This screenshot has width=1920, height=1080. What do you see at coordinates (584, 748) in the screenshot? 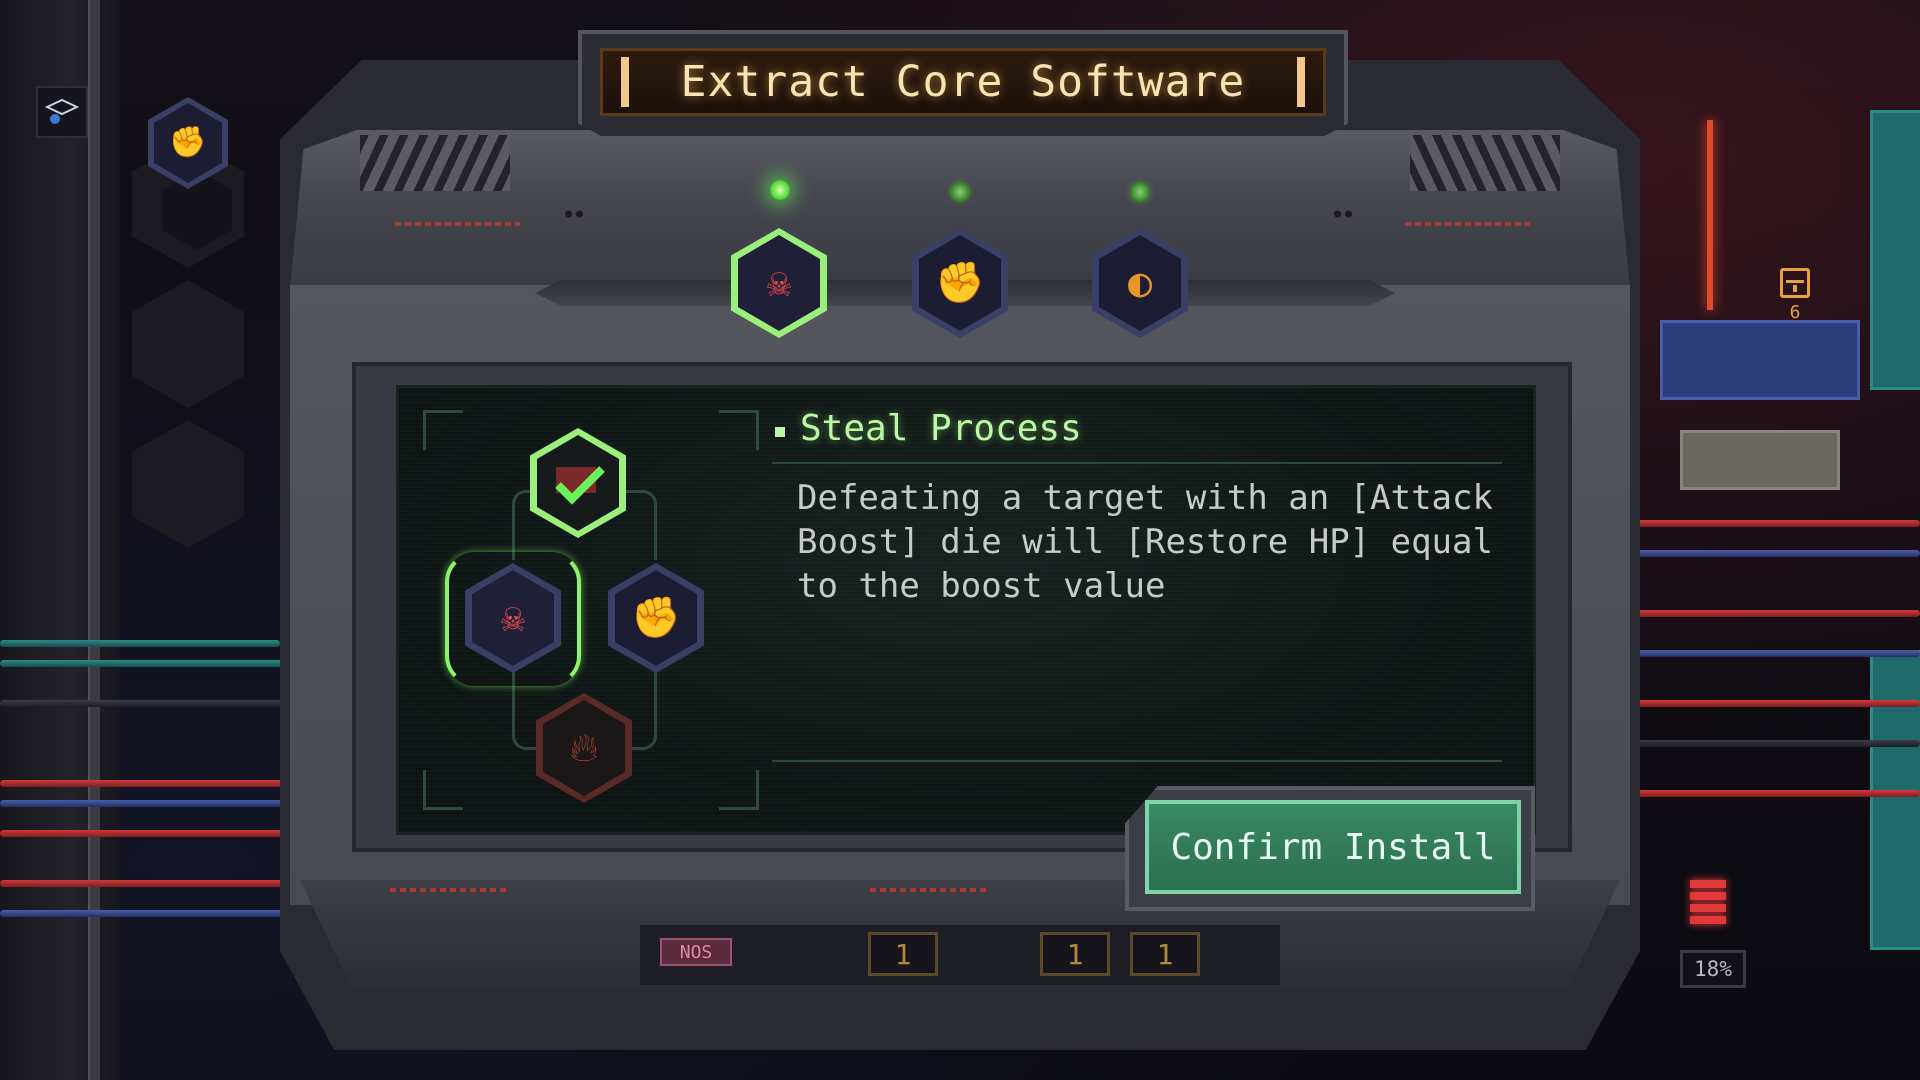
I see `flame-icon: 🔥︎` at bounding box center [584, 748].